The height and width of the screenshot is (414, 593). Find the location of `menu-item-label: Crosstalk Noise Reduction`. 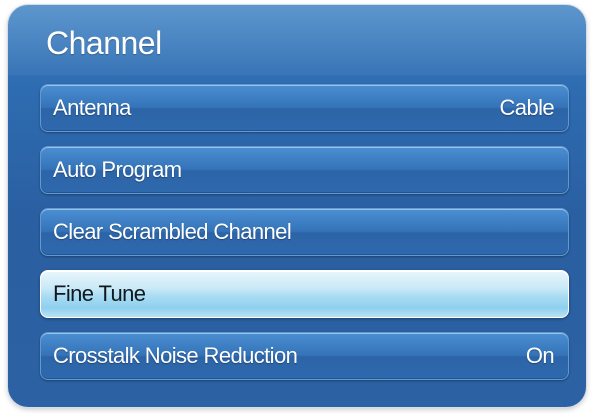

menu-item-label: Crosstalk Noise Reduction is located at coordinates (175, 355).